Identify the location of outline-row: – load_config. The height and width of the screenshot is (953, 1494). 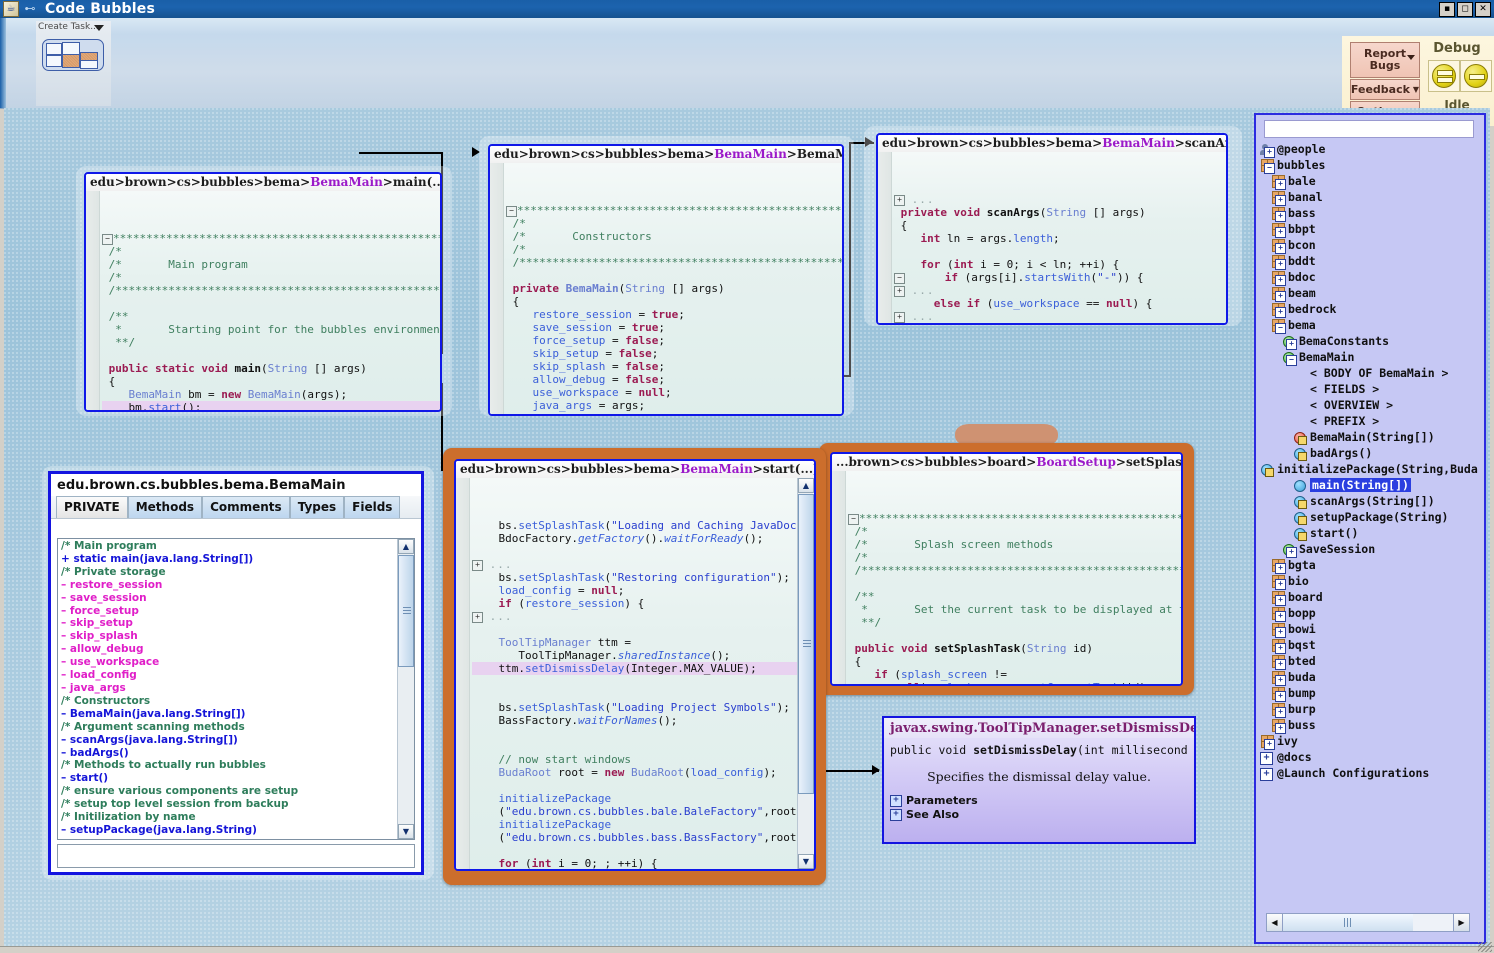
(228, 675).